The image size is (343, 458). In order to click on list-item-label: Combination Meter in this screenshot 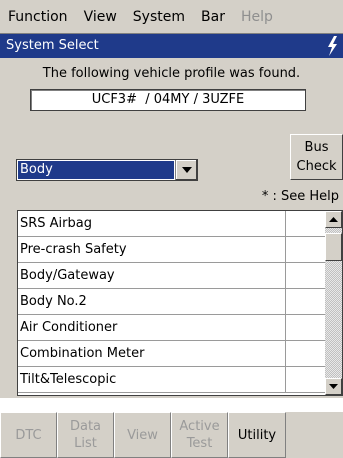, I will do `click(152, 353)`.